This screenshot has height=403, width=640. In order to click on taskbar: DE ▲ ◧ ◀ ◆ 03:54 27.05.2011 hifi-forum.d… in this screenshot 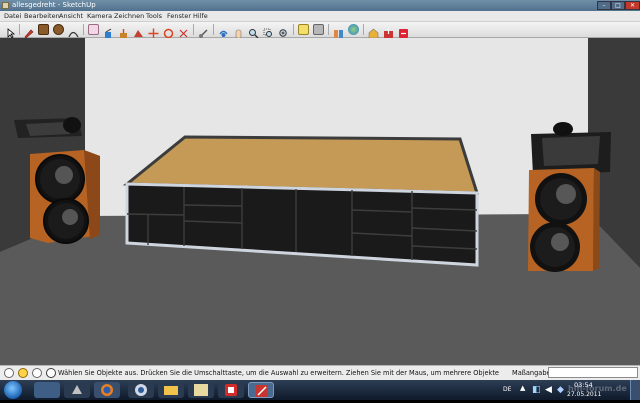, I will do `click(320, 390)`.